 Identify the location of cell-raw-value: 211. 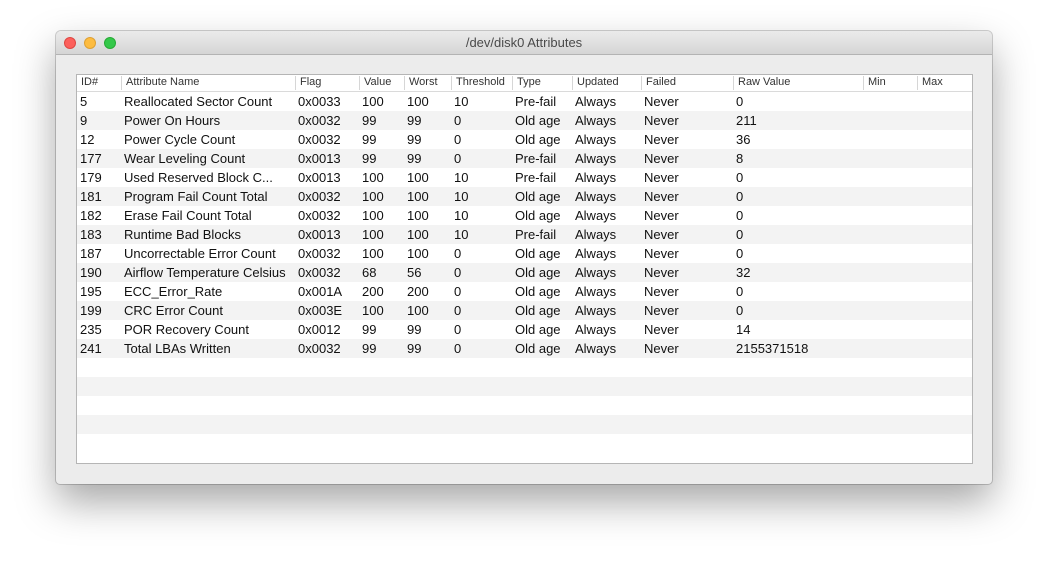
(746, 120).